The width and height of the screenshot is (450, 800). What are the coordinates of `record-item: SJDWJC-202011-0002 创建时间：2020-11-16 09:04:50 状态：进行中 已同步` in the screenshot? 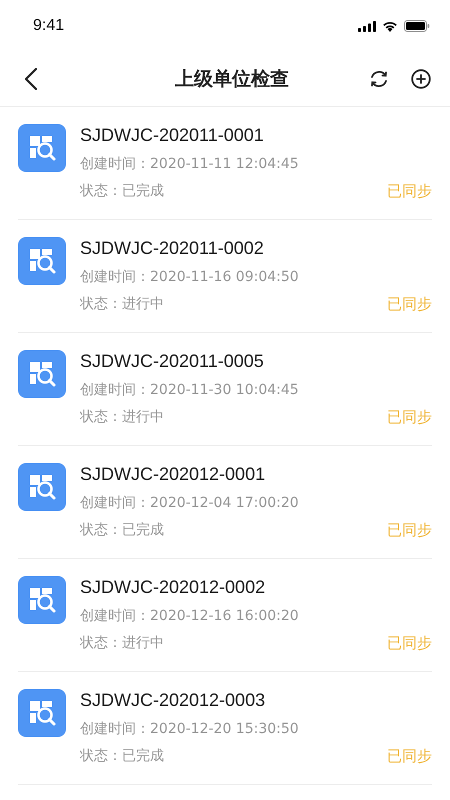 It's located at (225, 276).